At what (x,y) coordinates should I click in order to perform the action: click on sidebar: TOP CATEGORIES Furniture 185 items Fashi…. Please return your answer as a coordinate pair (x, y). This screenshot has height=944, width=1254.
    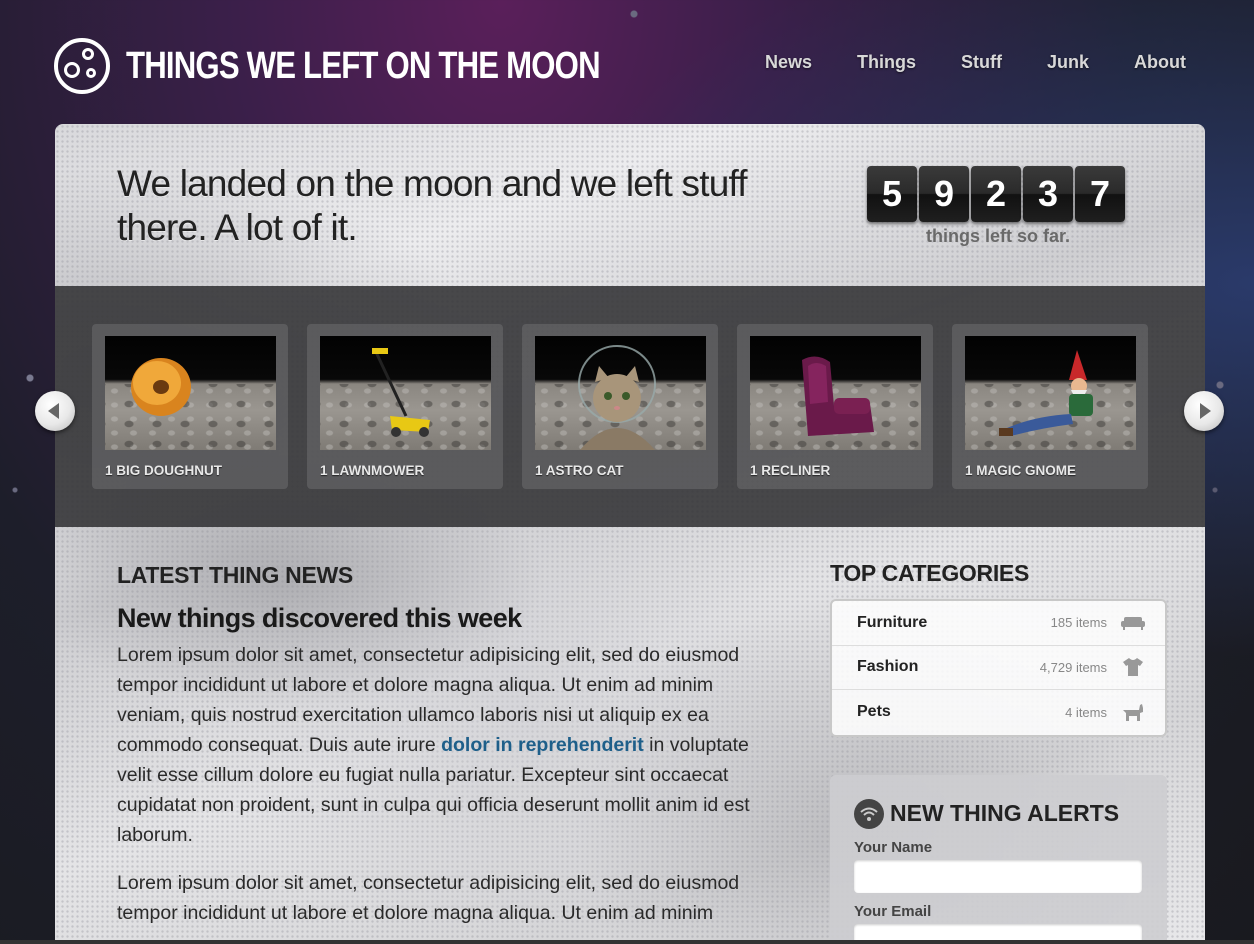
    Looking at the image, I should click on (998, 752).